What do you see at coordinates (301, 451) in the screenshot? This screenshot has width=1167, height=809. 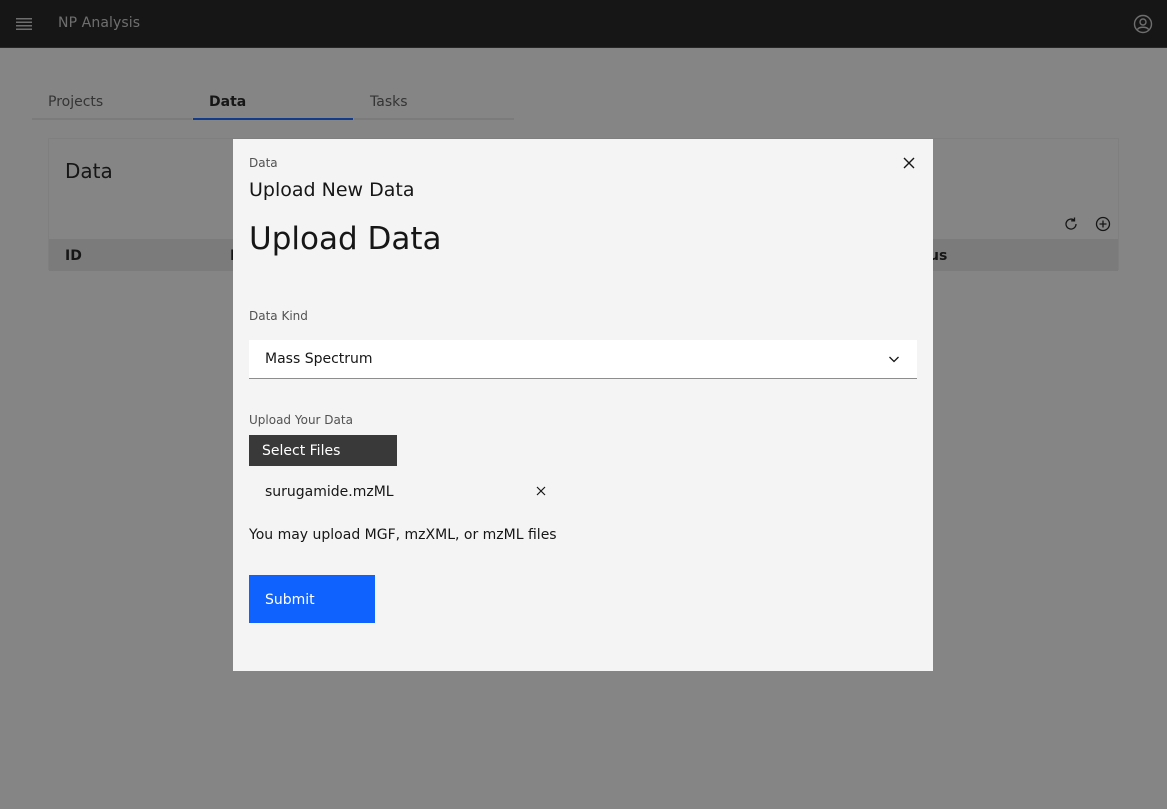 I see `select-files-label: Select Files` at bounding box center [301, 451].